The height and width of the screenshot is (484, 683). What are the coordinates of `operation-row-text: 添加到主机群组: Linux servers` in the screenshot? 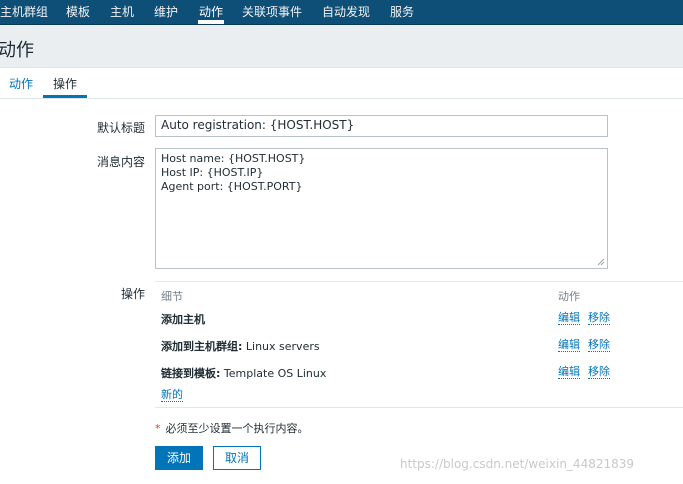 It's located at (240, 346).